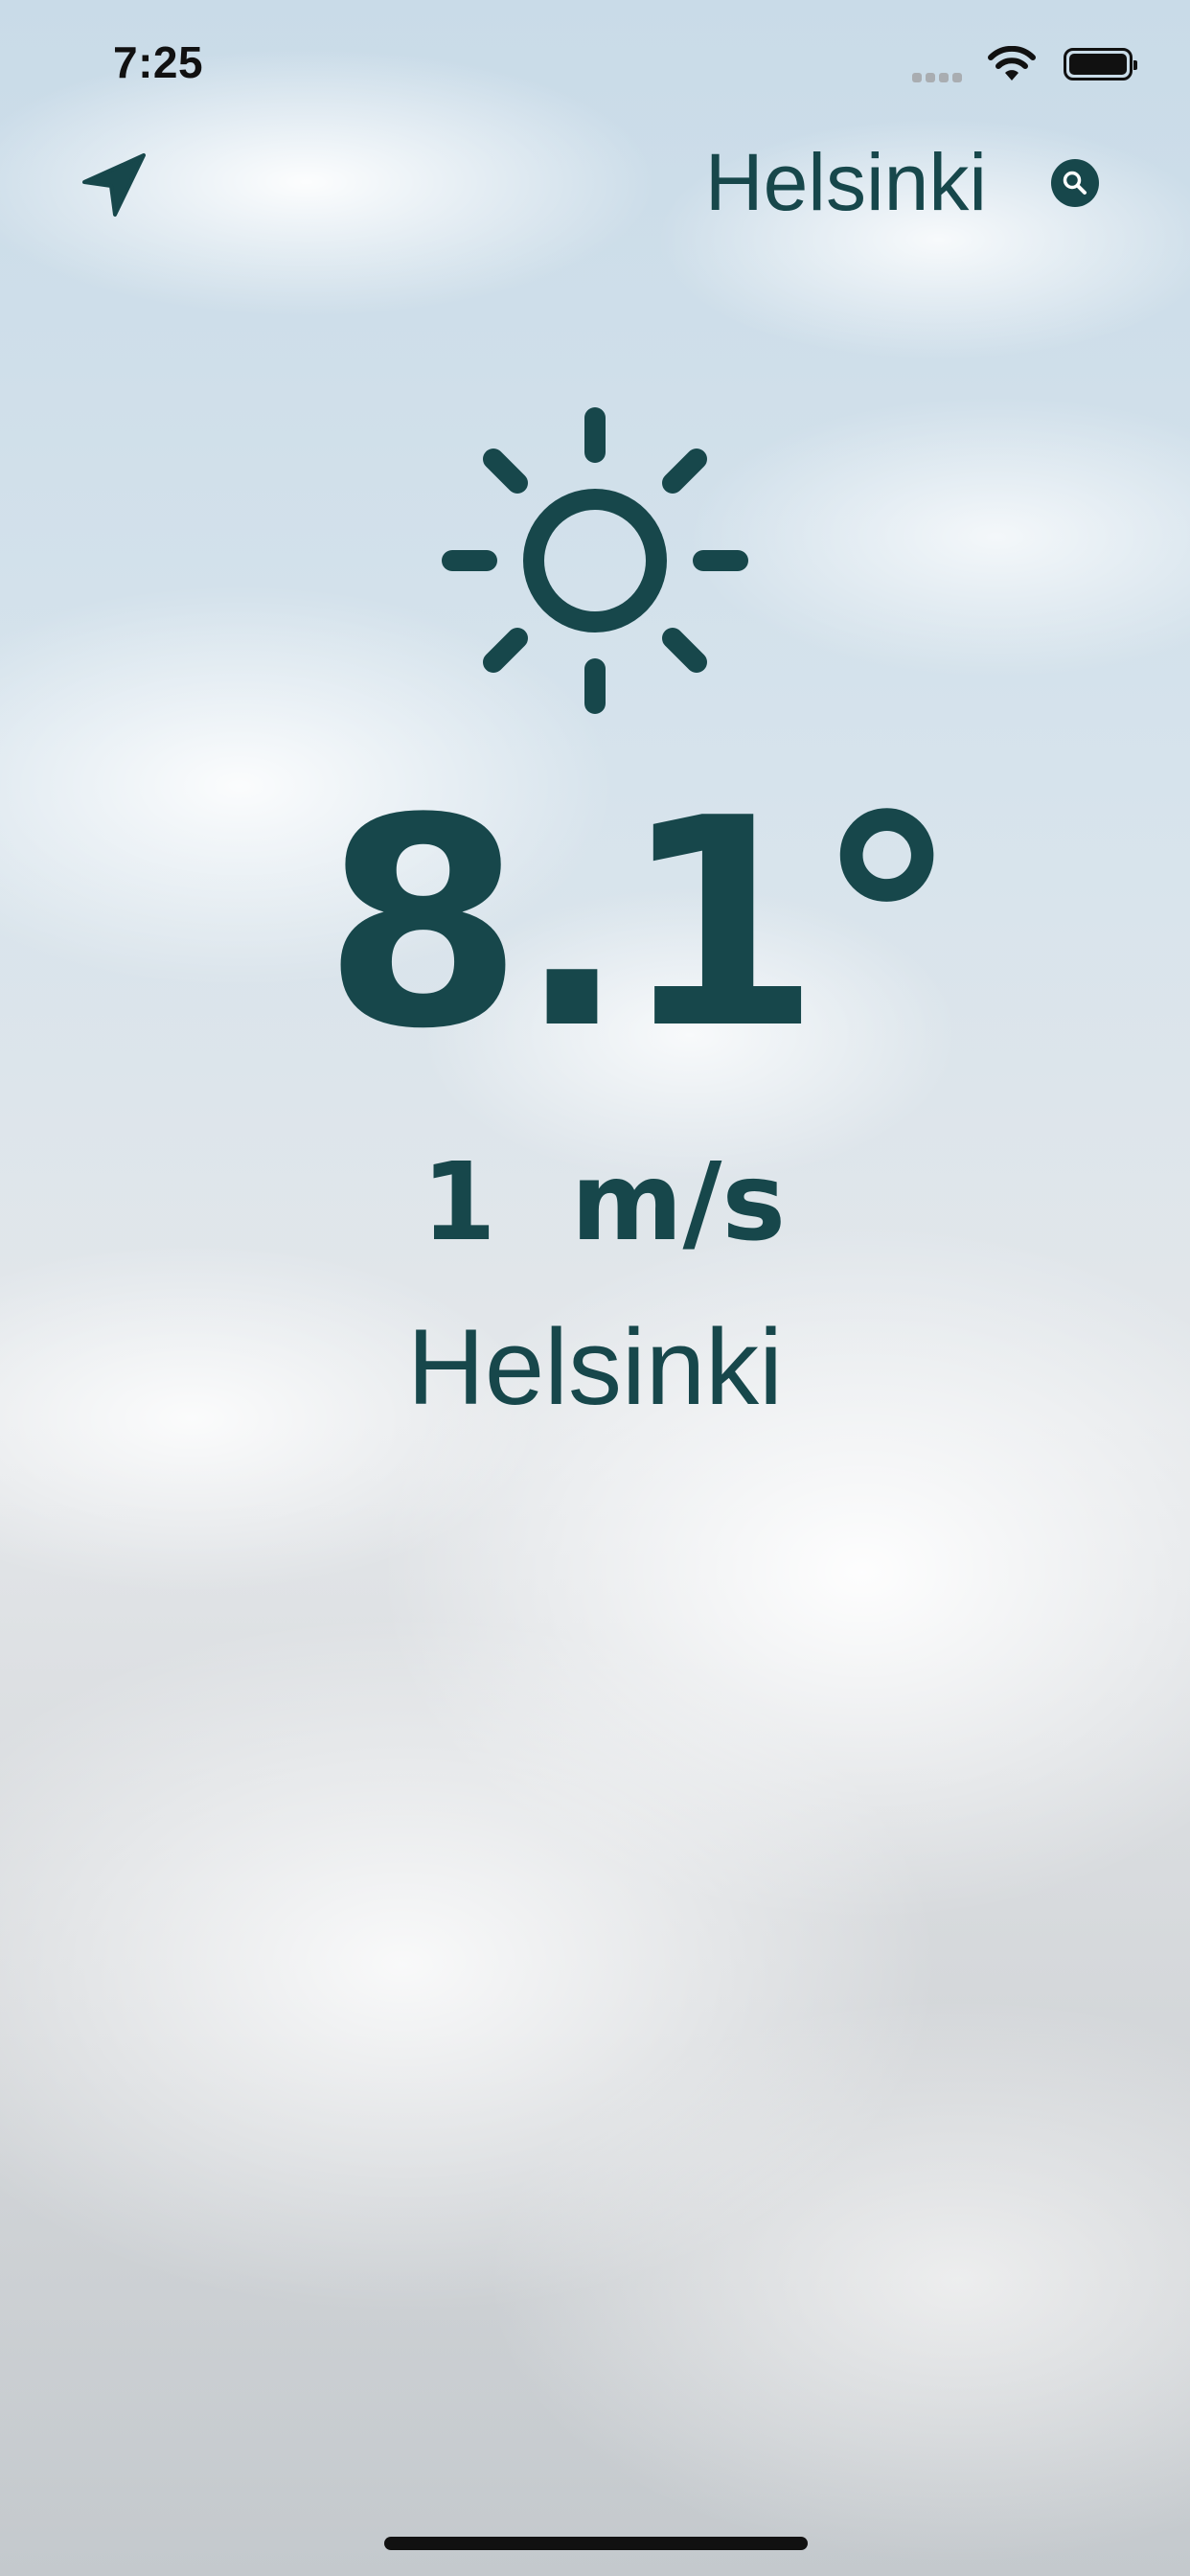  Describe the element at coordinates (640, 924) in the screenshot. I see `temperature-value: 8.1°` at that location.